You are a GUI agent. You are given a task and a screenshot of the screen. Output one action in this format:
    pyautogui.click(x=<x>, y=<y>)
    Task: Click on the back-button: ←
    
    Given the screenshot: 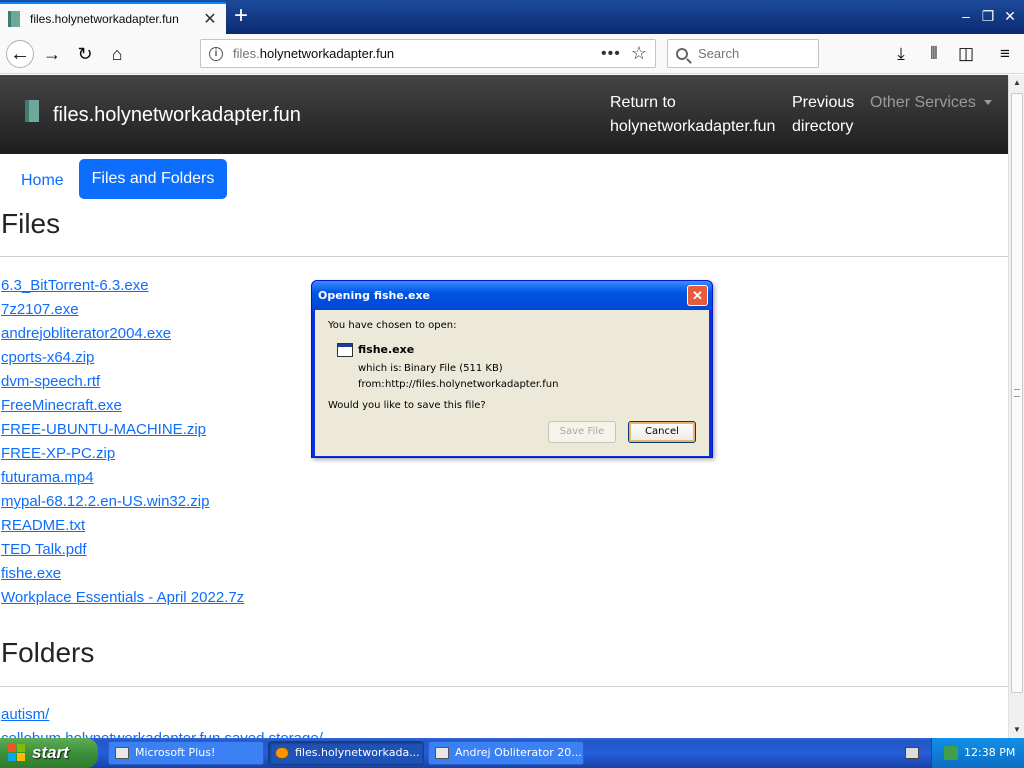 What is the action you would take?
    pyautogui.click(x=20, y=54)
    